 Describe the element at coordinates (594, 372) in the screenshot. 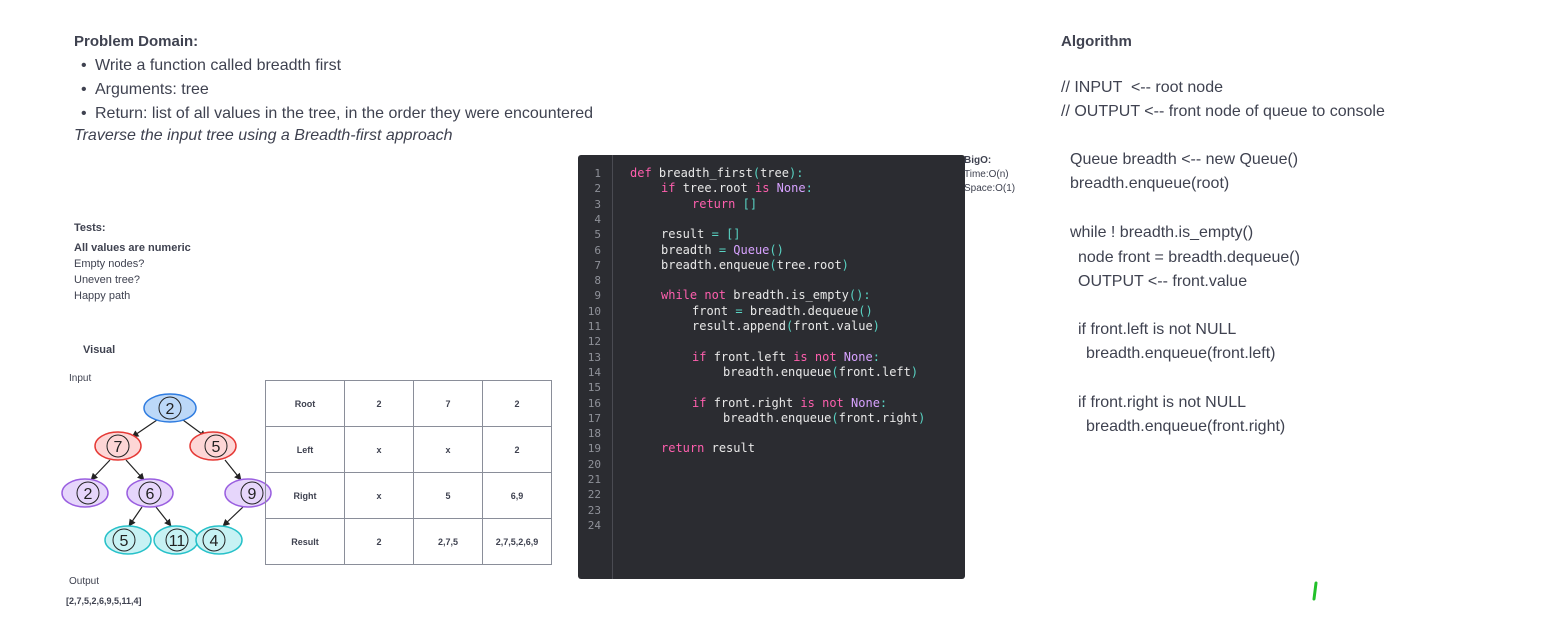

I see `line-number: 14` at that location.